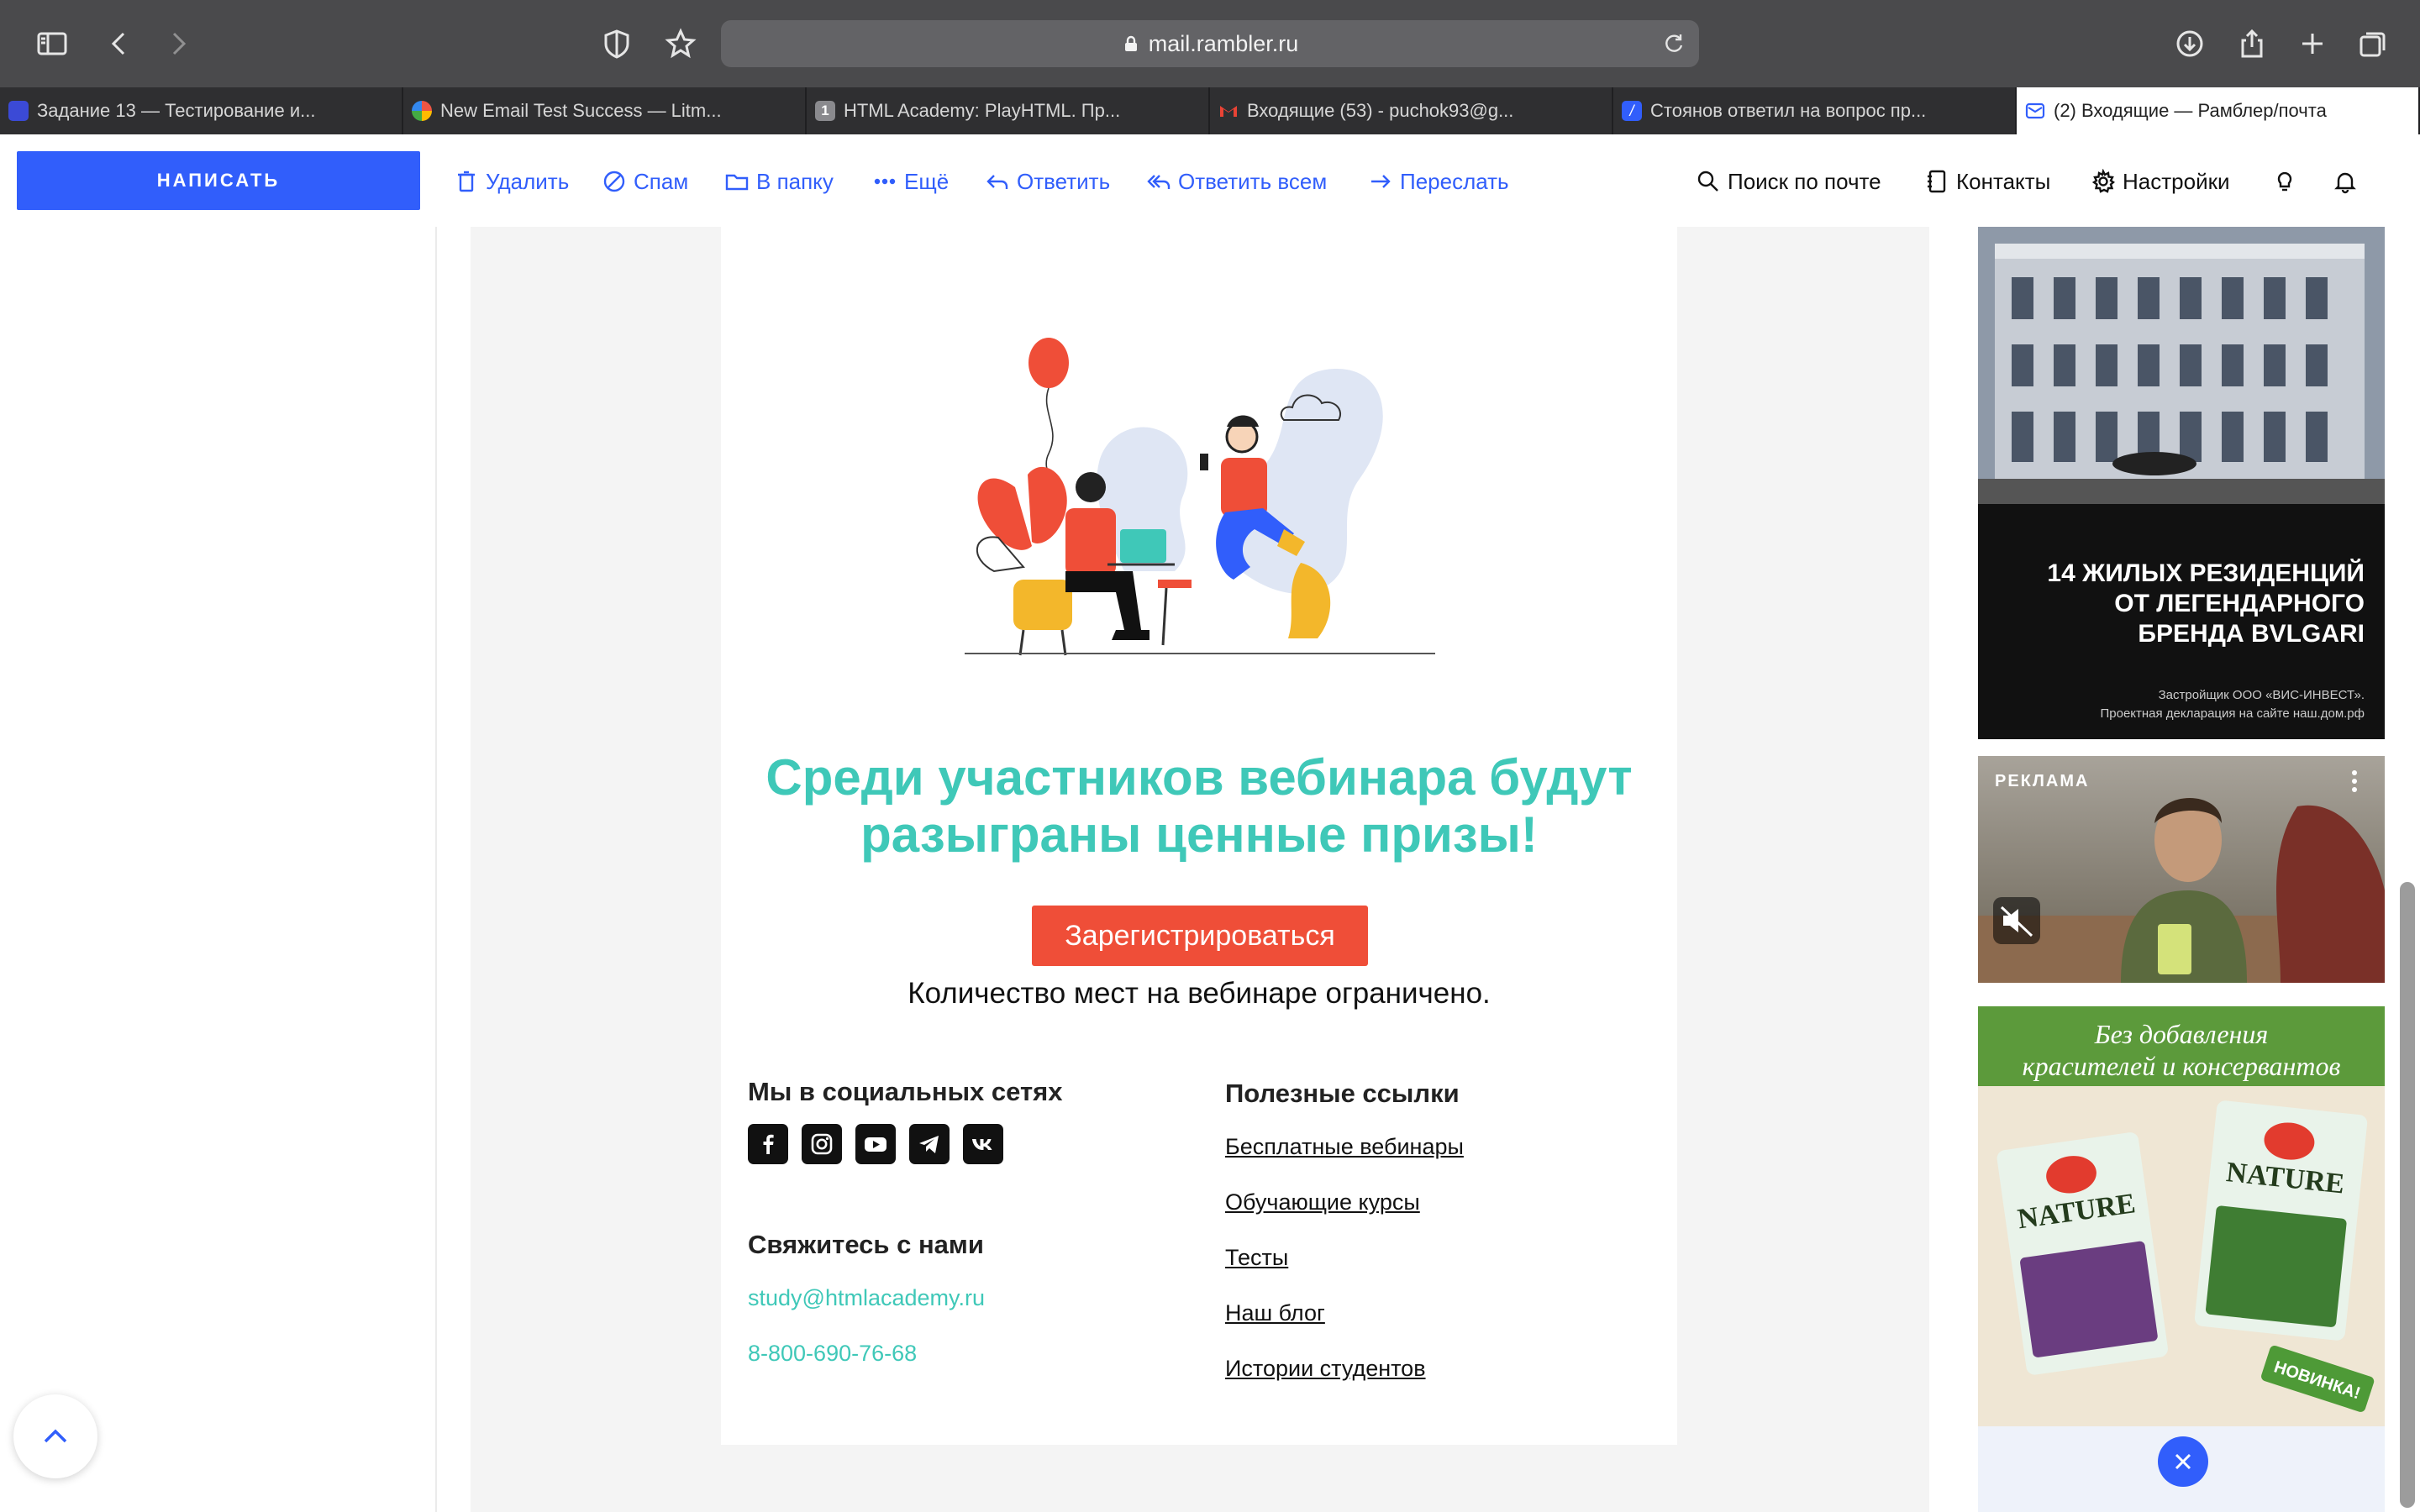  I want to click on lock-icon, so click(1131, 43).